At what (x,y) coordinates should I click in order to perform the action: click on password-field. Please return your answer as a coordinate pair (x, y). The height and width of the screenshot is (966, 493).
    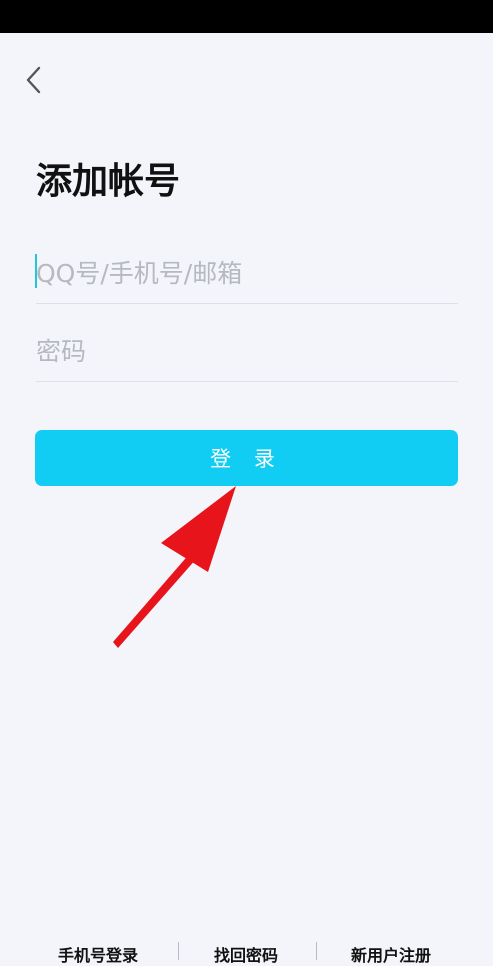
    Looking at the image, I should click on (247, 352).